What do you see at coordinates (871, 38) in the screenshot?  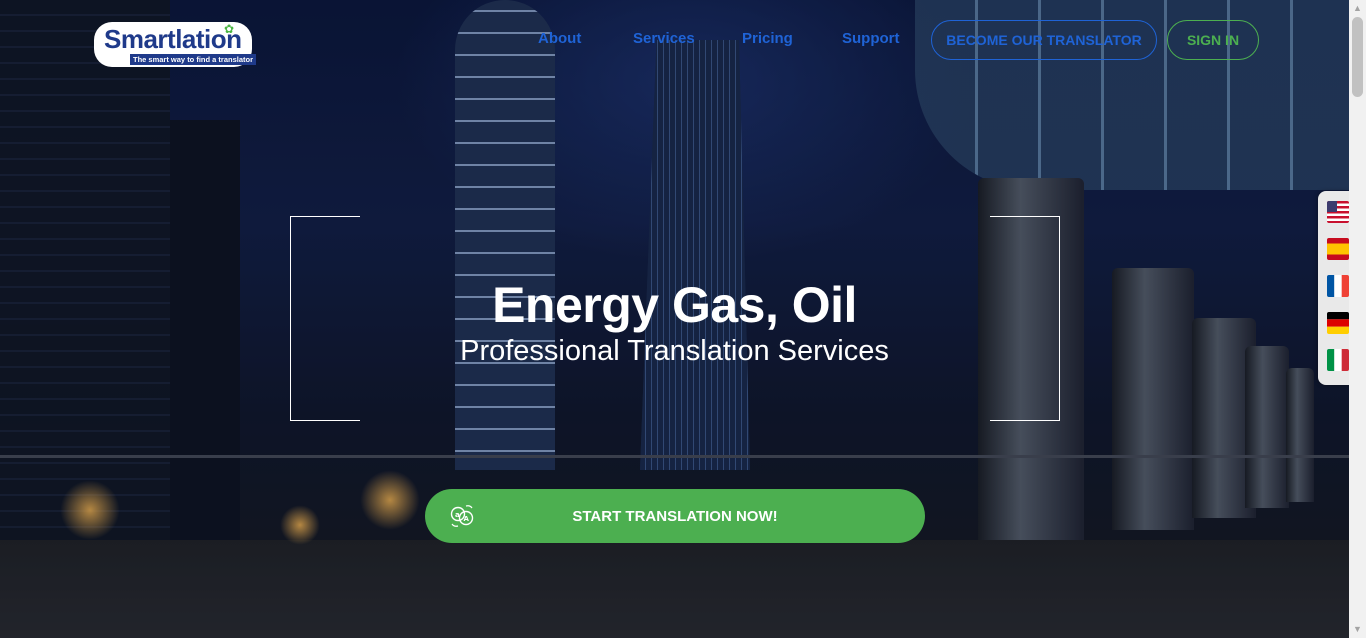 I see `nav-support: Support` at bounding box center [871, 38].